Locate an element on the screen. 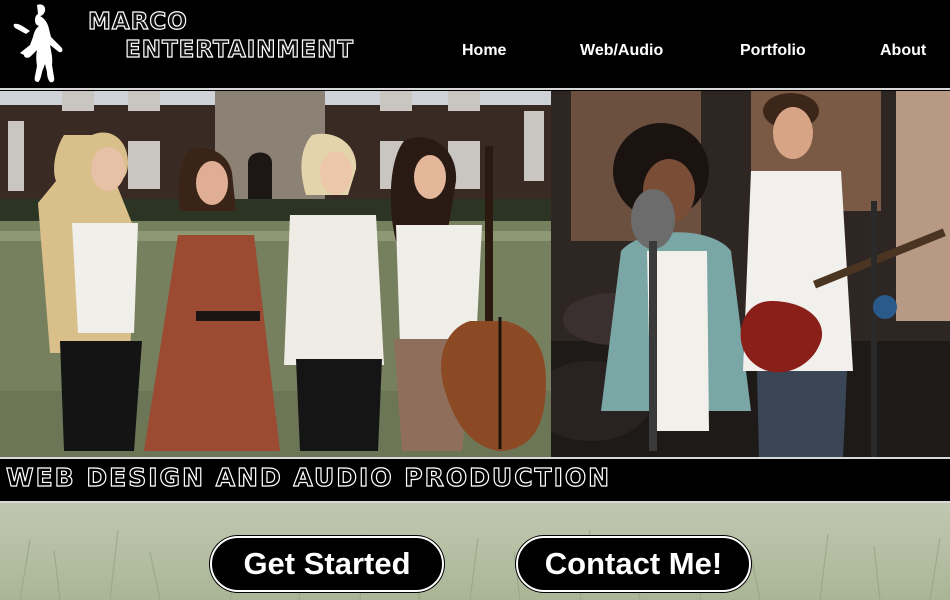 The width and height of the screenshot is (950, 600). main-nav: Home Web/Audio Portfolio About is located at coordinates (475, 53).